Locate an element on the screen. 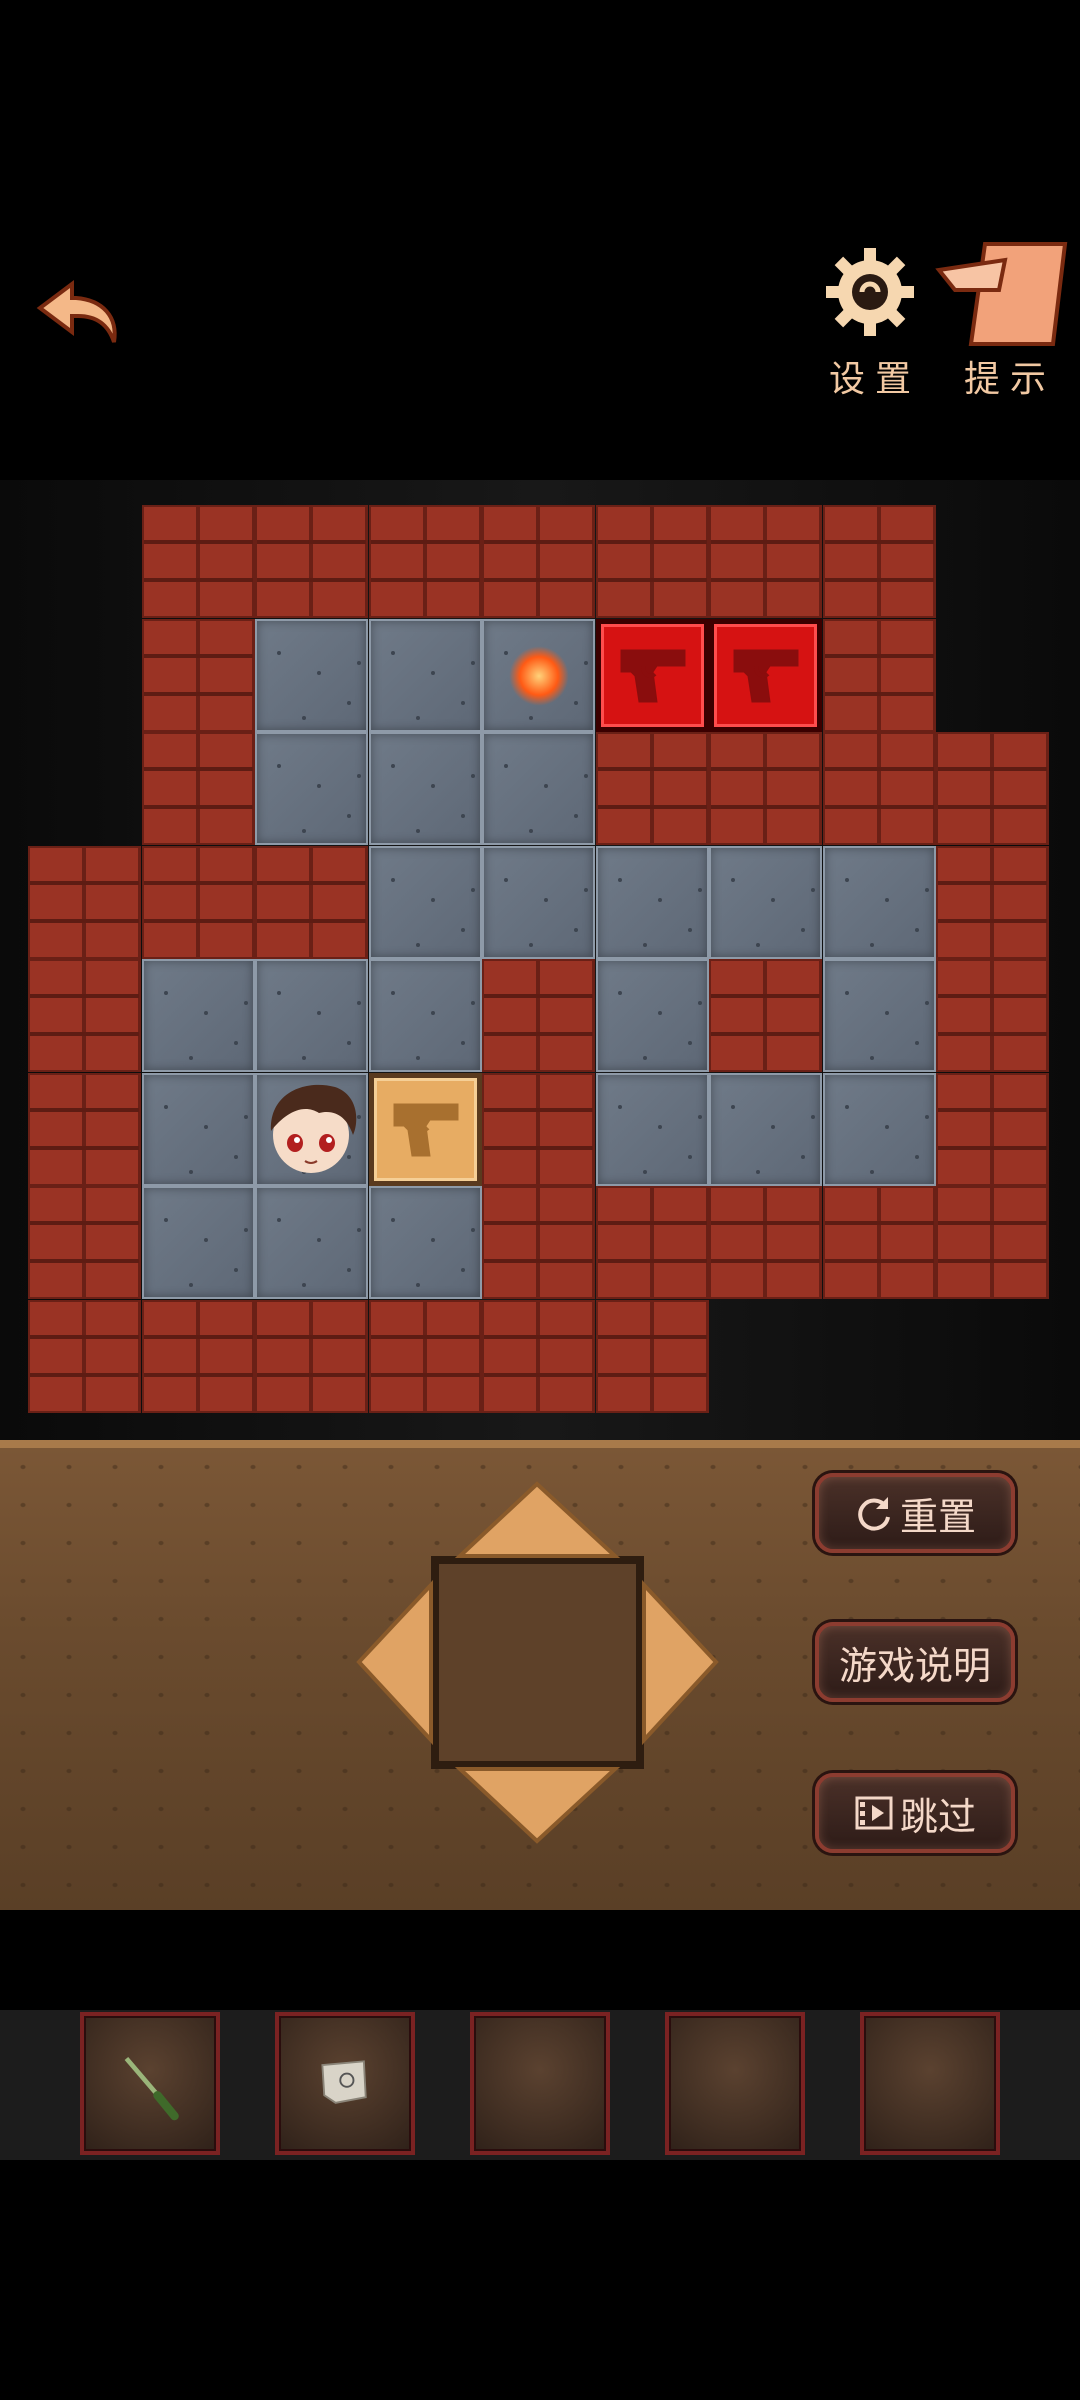 This screenshot has width=1080, height=2400. right-arrow-button is located at coordinates (680, 1662).